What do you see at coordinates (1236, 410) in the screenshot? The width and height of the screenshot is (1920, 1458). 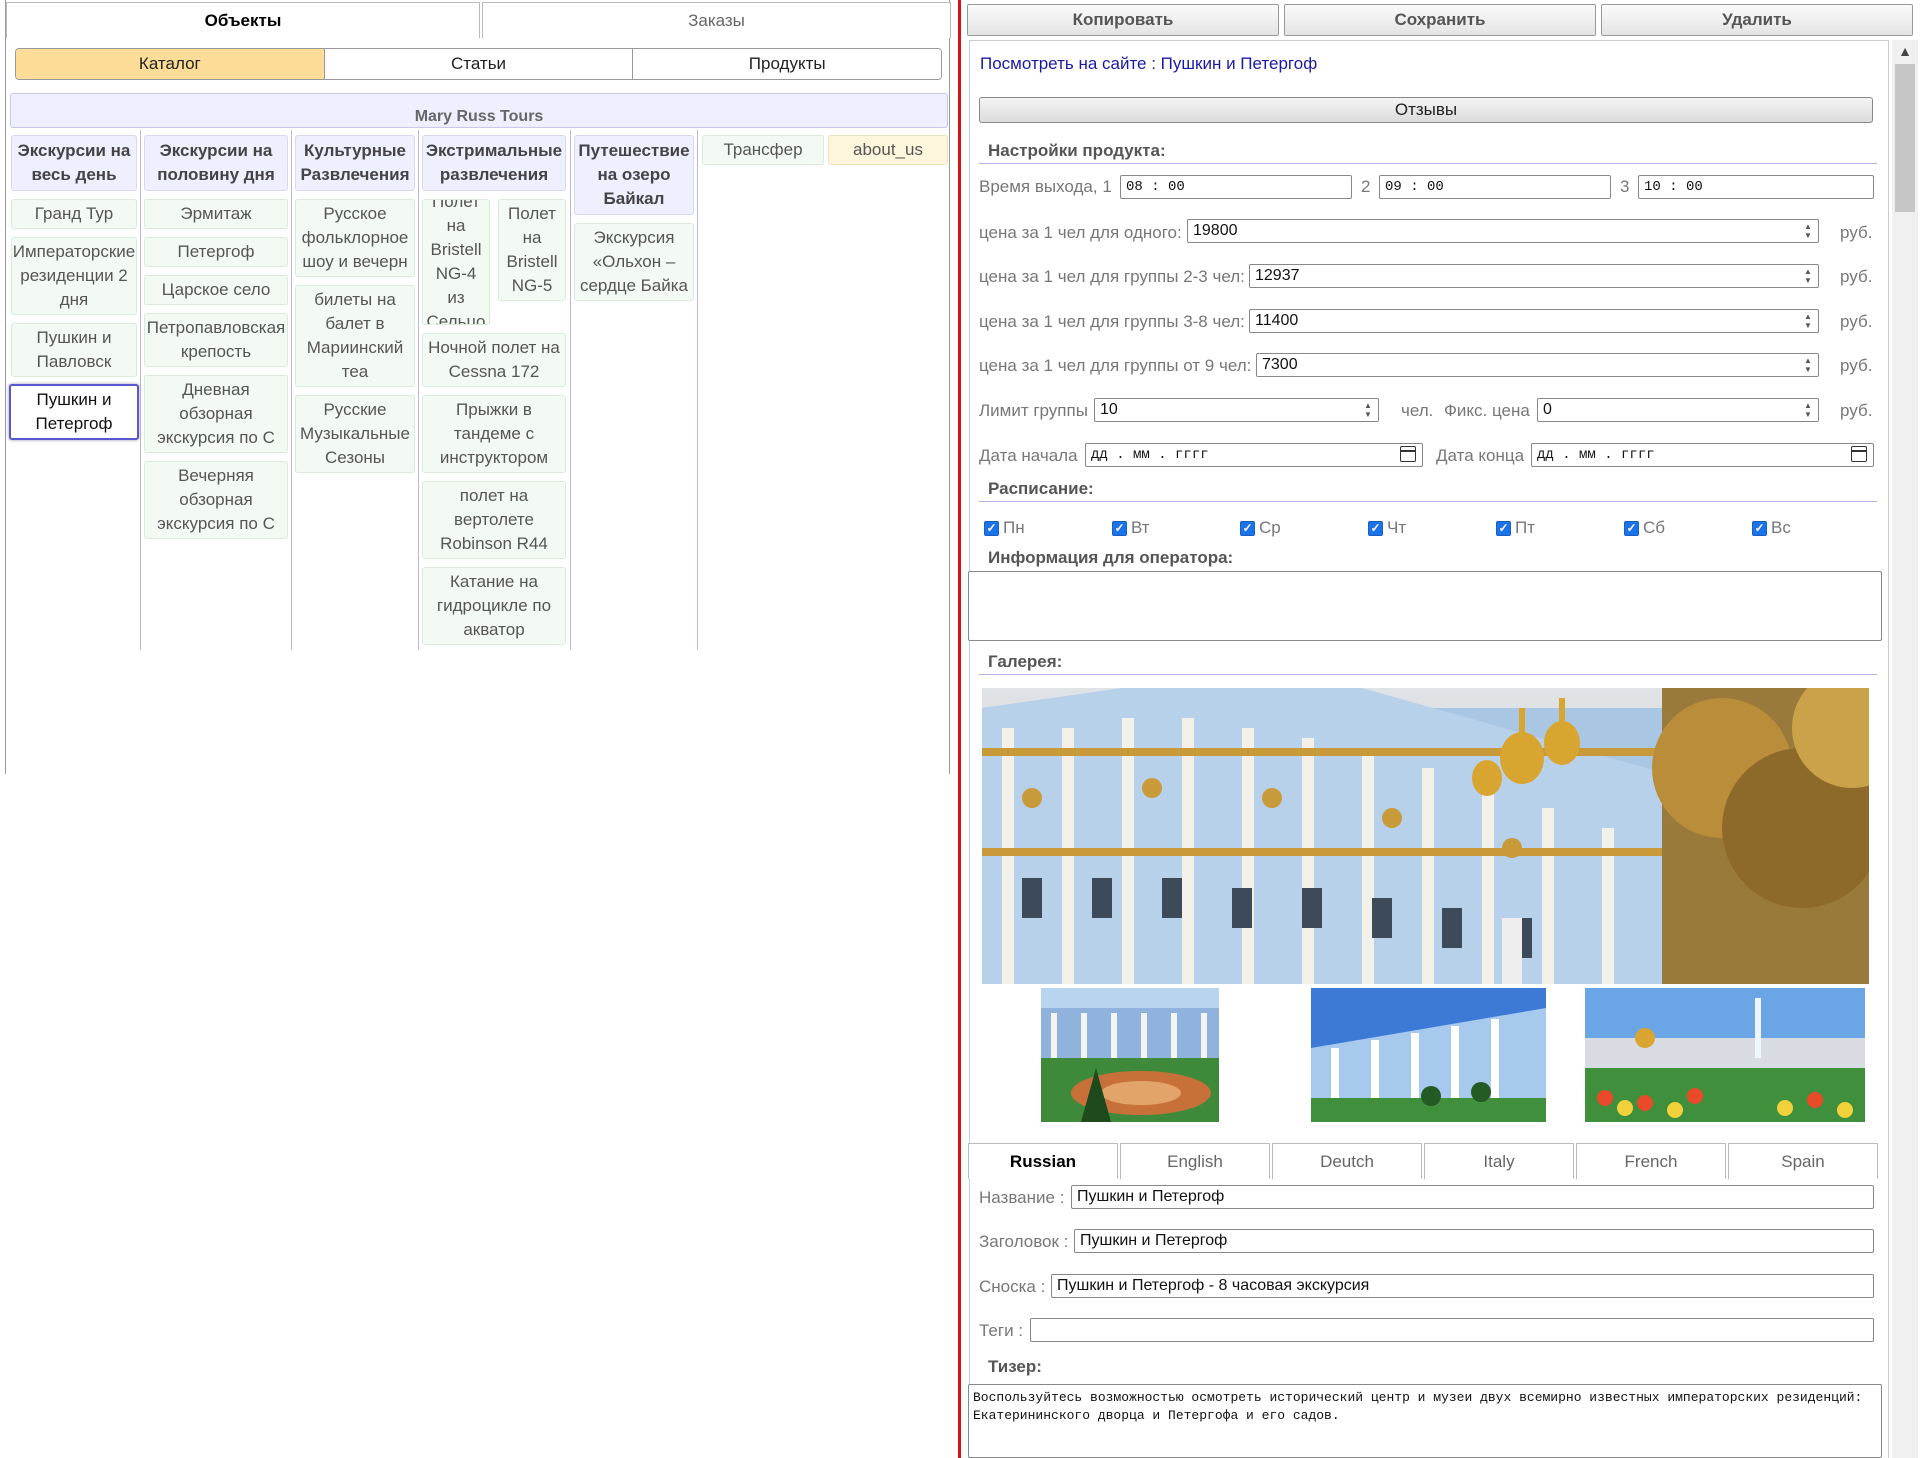 I see `group-limit-input: 10 ▲ ▼` at bounding box center [1236, 410].